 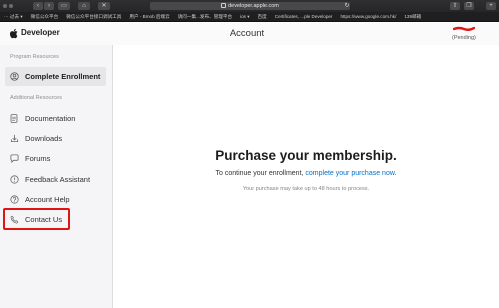 I want to click on back-button: ‹, so click(x=38, y=6).